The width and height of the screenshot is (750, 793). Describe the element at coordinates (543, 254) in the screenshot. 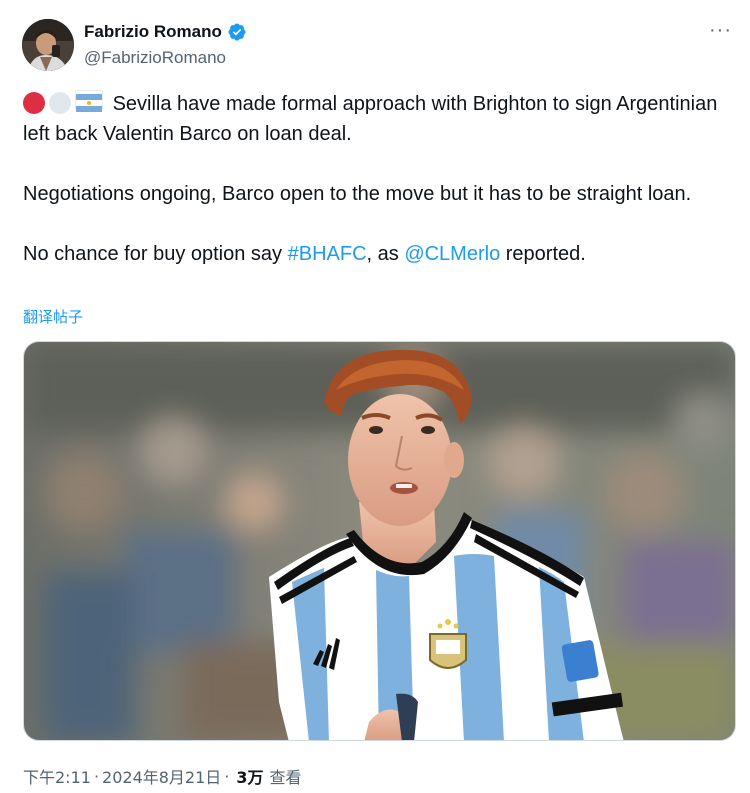

I see `para3-text-after: reported.` at that location.